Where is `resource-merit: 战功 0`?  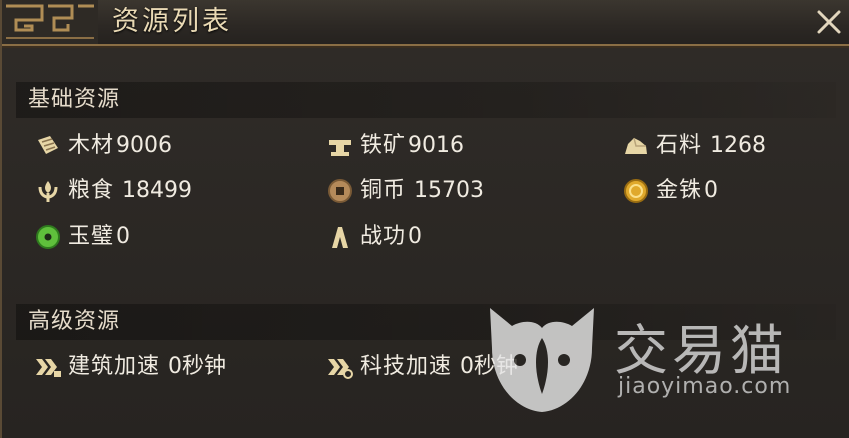
resource-merit: 战功 0 is located at coordinates (374, 237).